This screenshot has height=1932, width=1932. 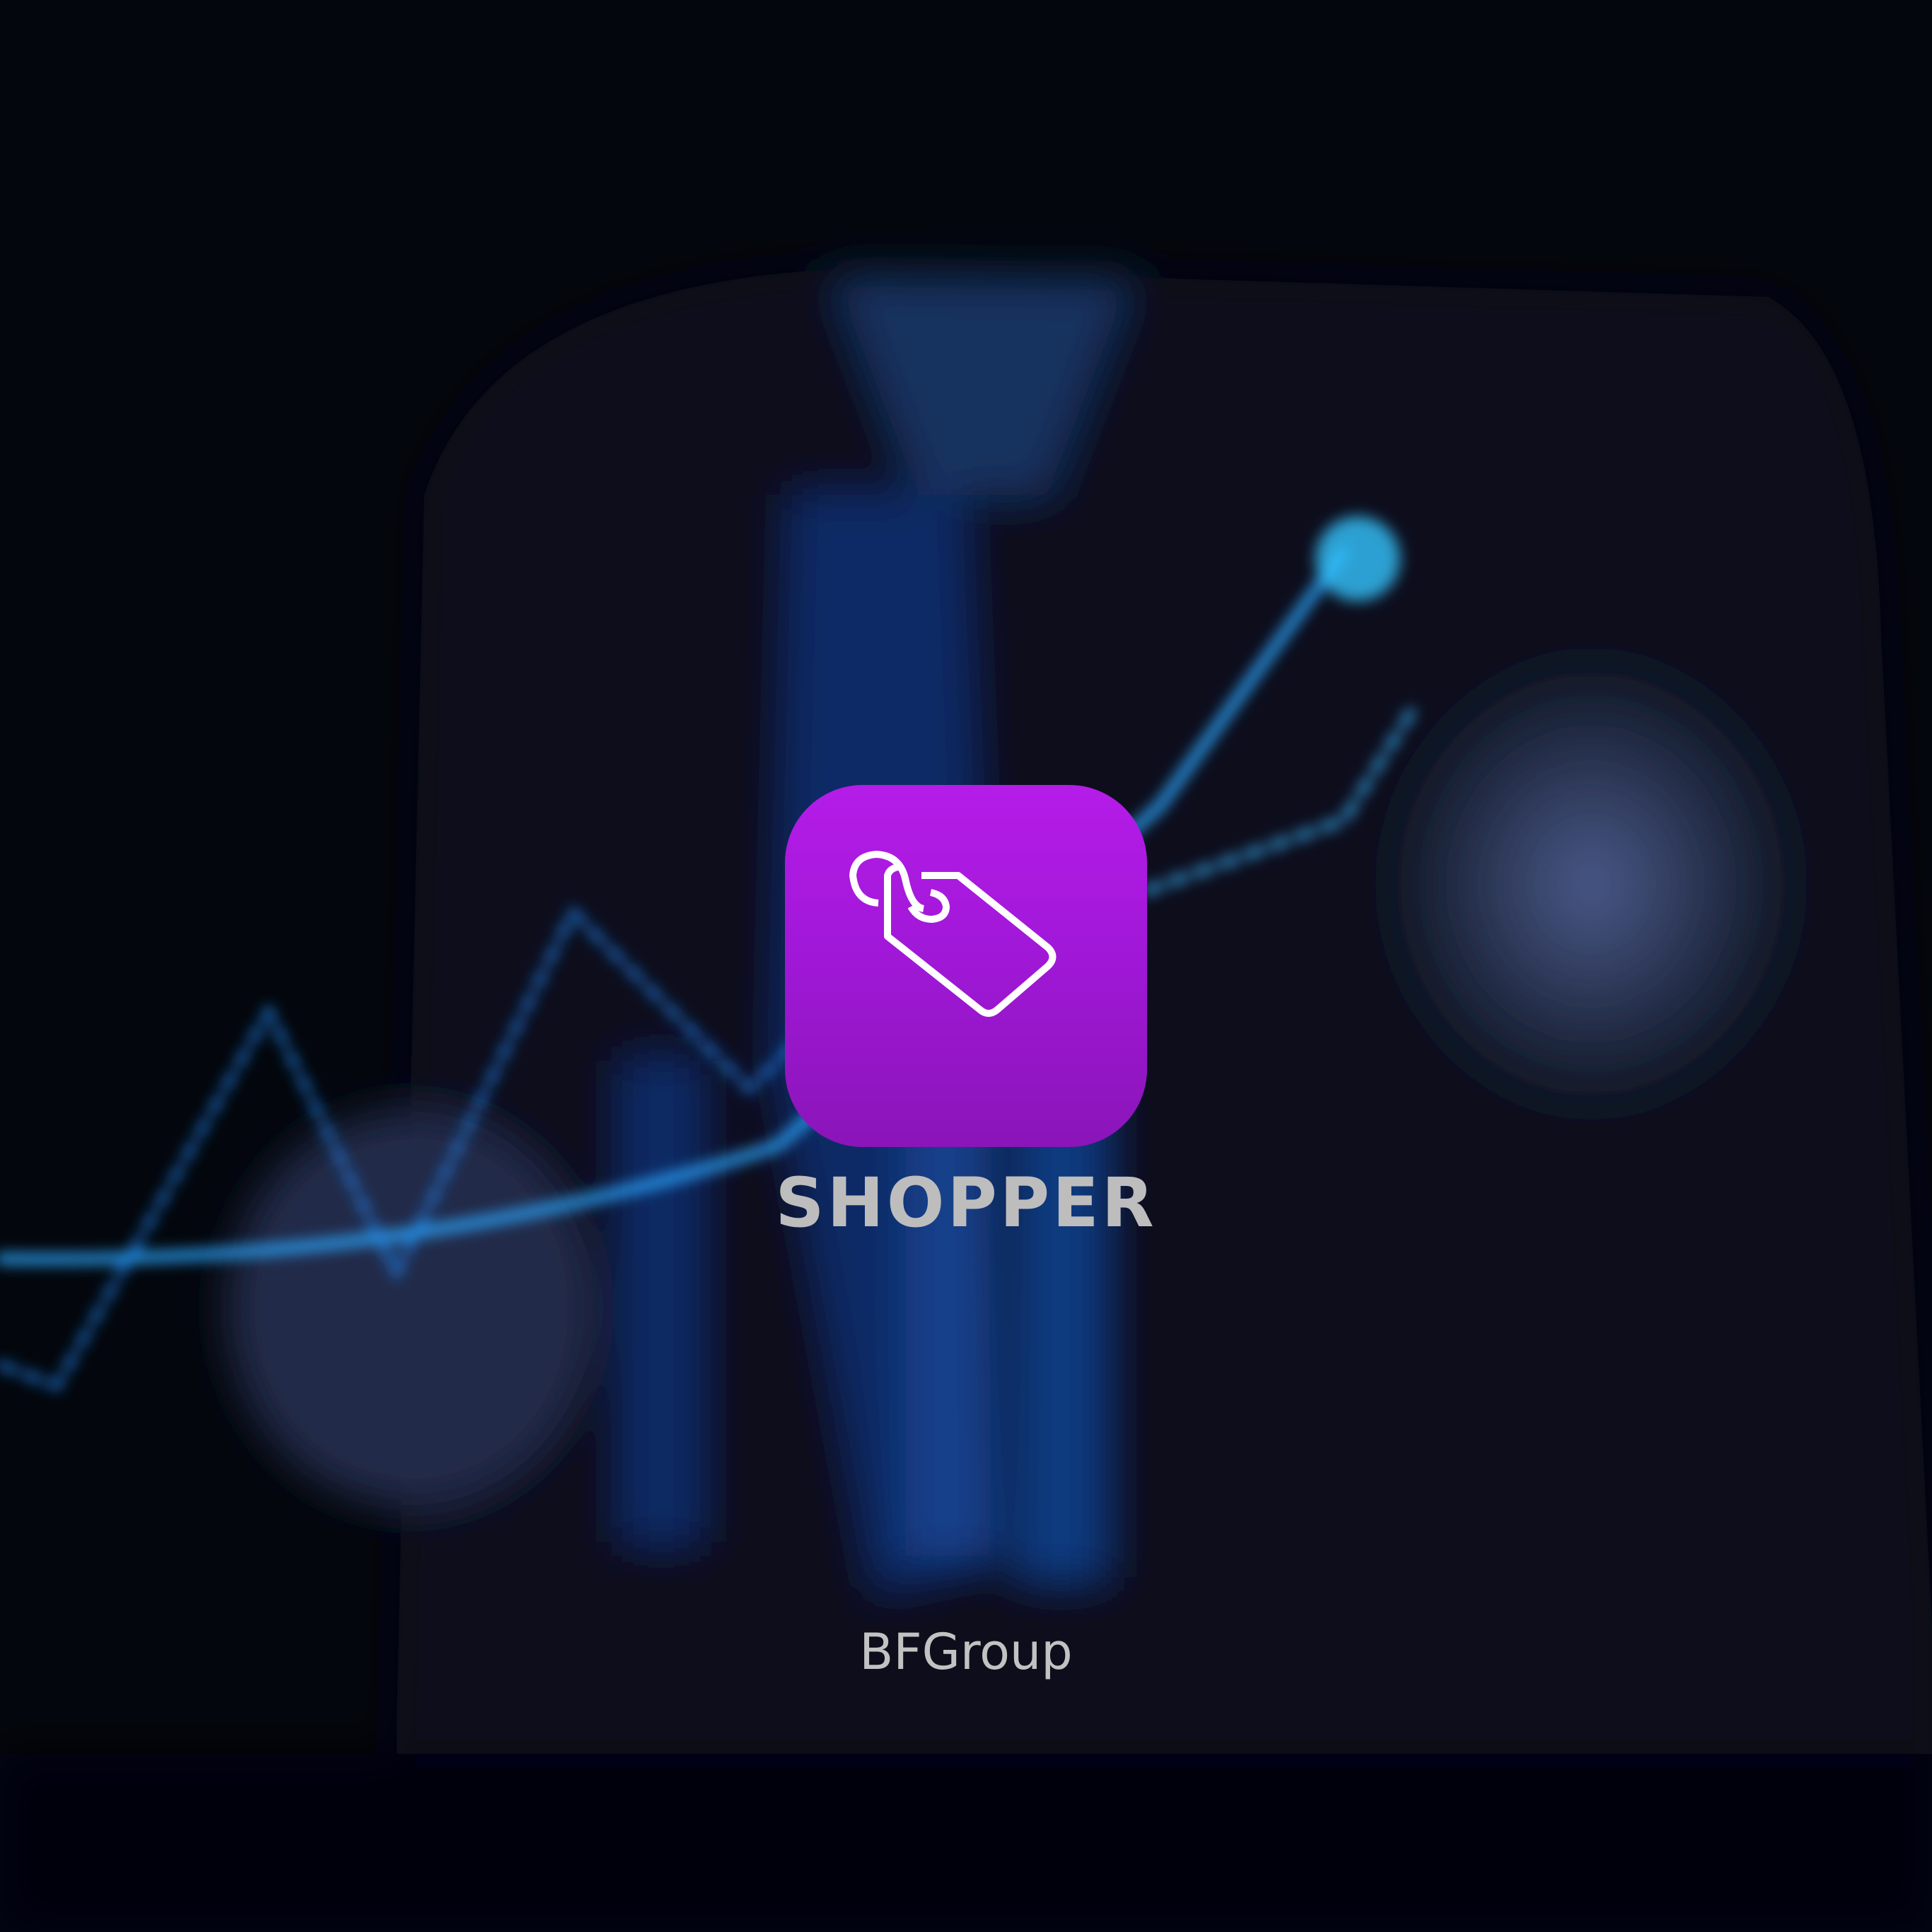 I want to click on app-name: SHOPPER, so click(x=966, y=1203).